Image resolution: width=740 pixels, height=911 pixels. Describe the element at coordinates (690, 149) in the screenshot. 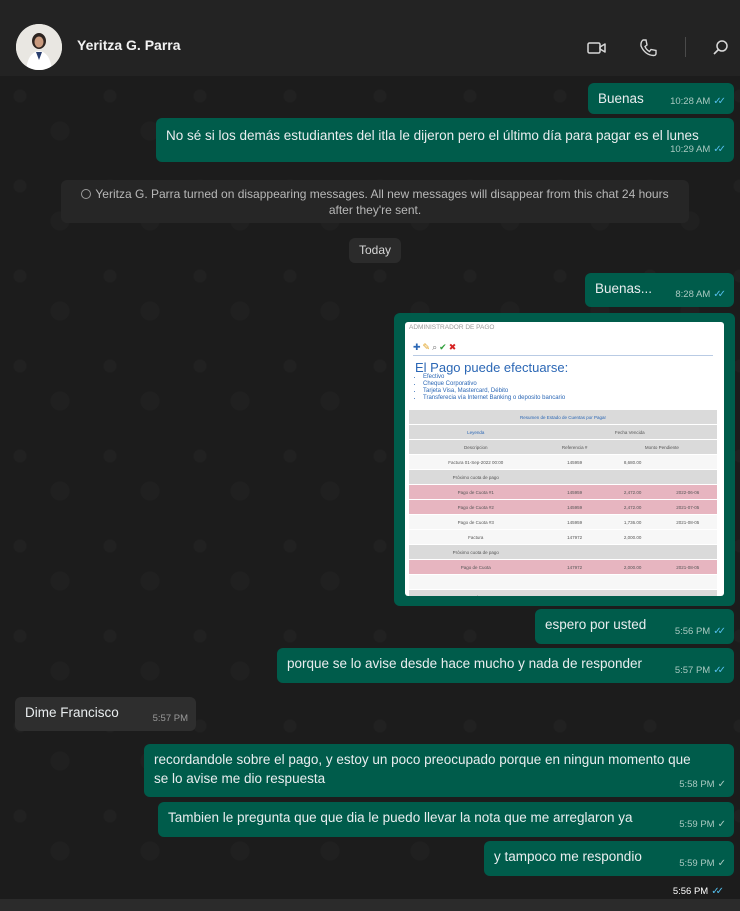

I see `message-time: 10:29 AM` at that location.